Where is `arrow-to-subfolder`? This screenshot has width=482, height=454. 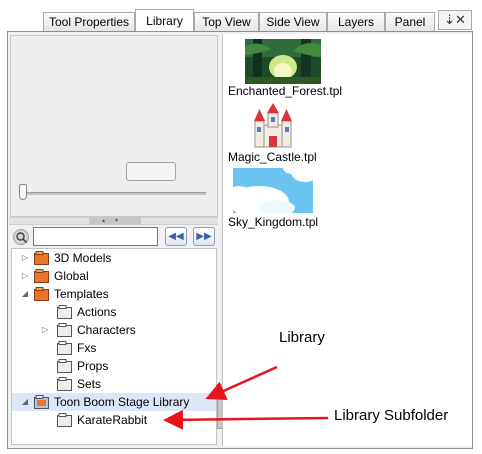 arrow-to-subfolder is located at coordinates (246, 419).